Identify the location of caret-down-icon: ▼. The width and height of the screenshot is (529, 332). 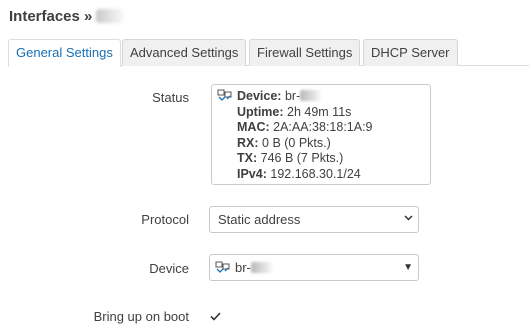
(408, 267).